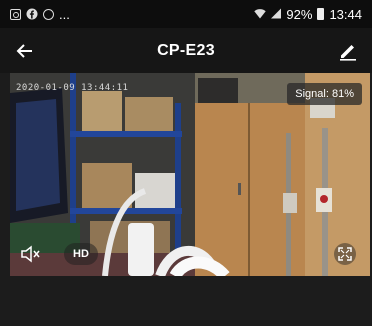  I want to click on speaker-mute-icon, so click(30, 254).